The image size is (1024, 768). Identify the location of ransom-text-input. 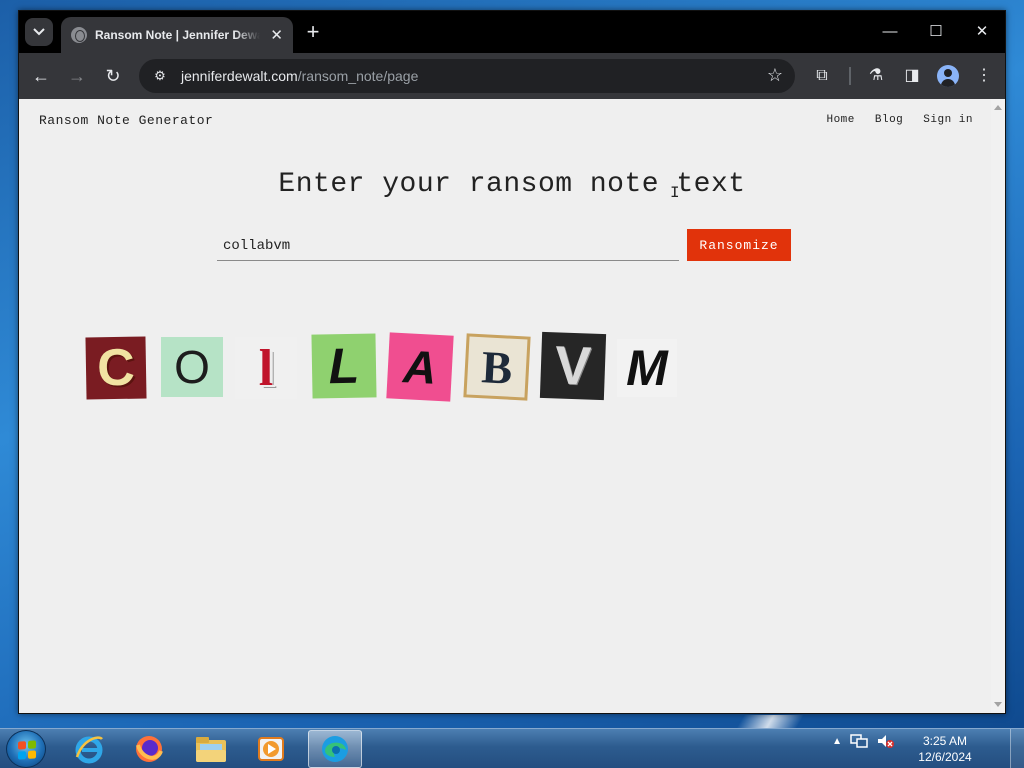
(448, 246).